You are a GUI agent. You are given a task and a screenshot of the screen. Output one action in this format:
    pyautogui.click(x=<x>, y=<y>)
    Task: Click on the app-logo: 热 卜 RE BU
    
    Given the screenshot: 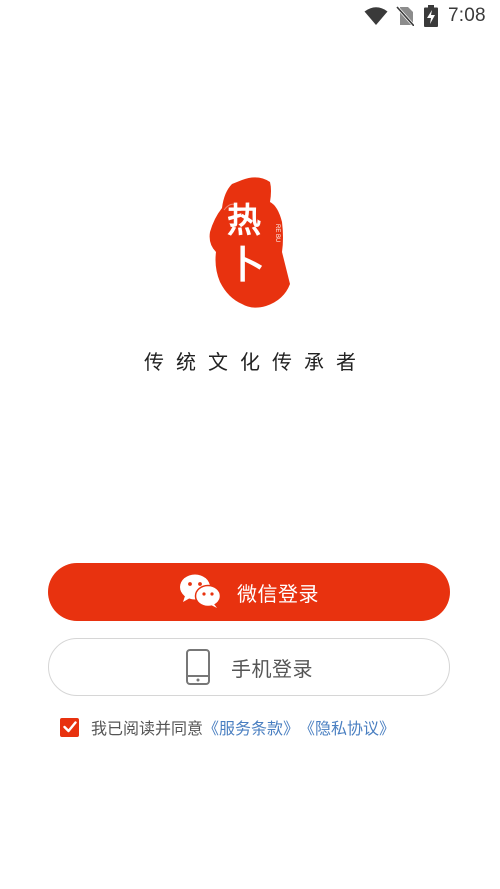 What is the action you would take?
    pyautogui.click(x=250, y=242)
    